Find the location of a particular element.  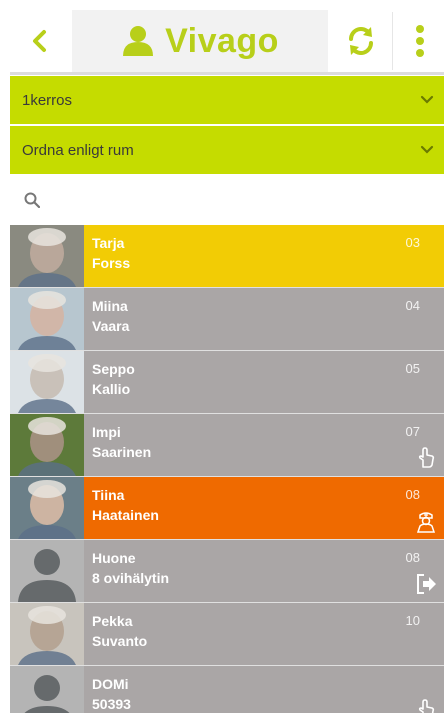

search-icon is located at coordinates (32, 200).